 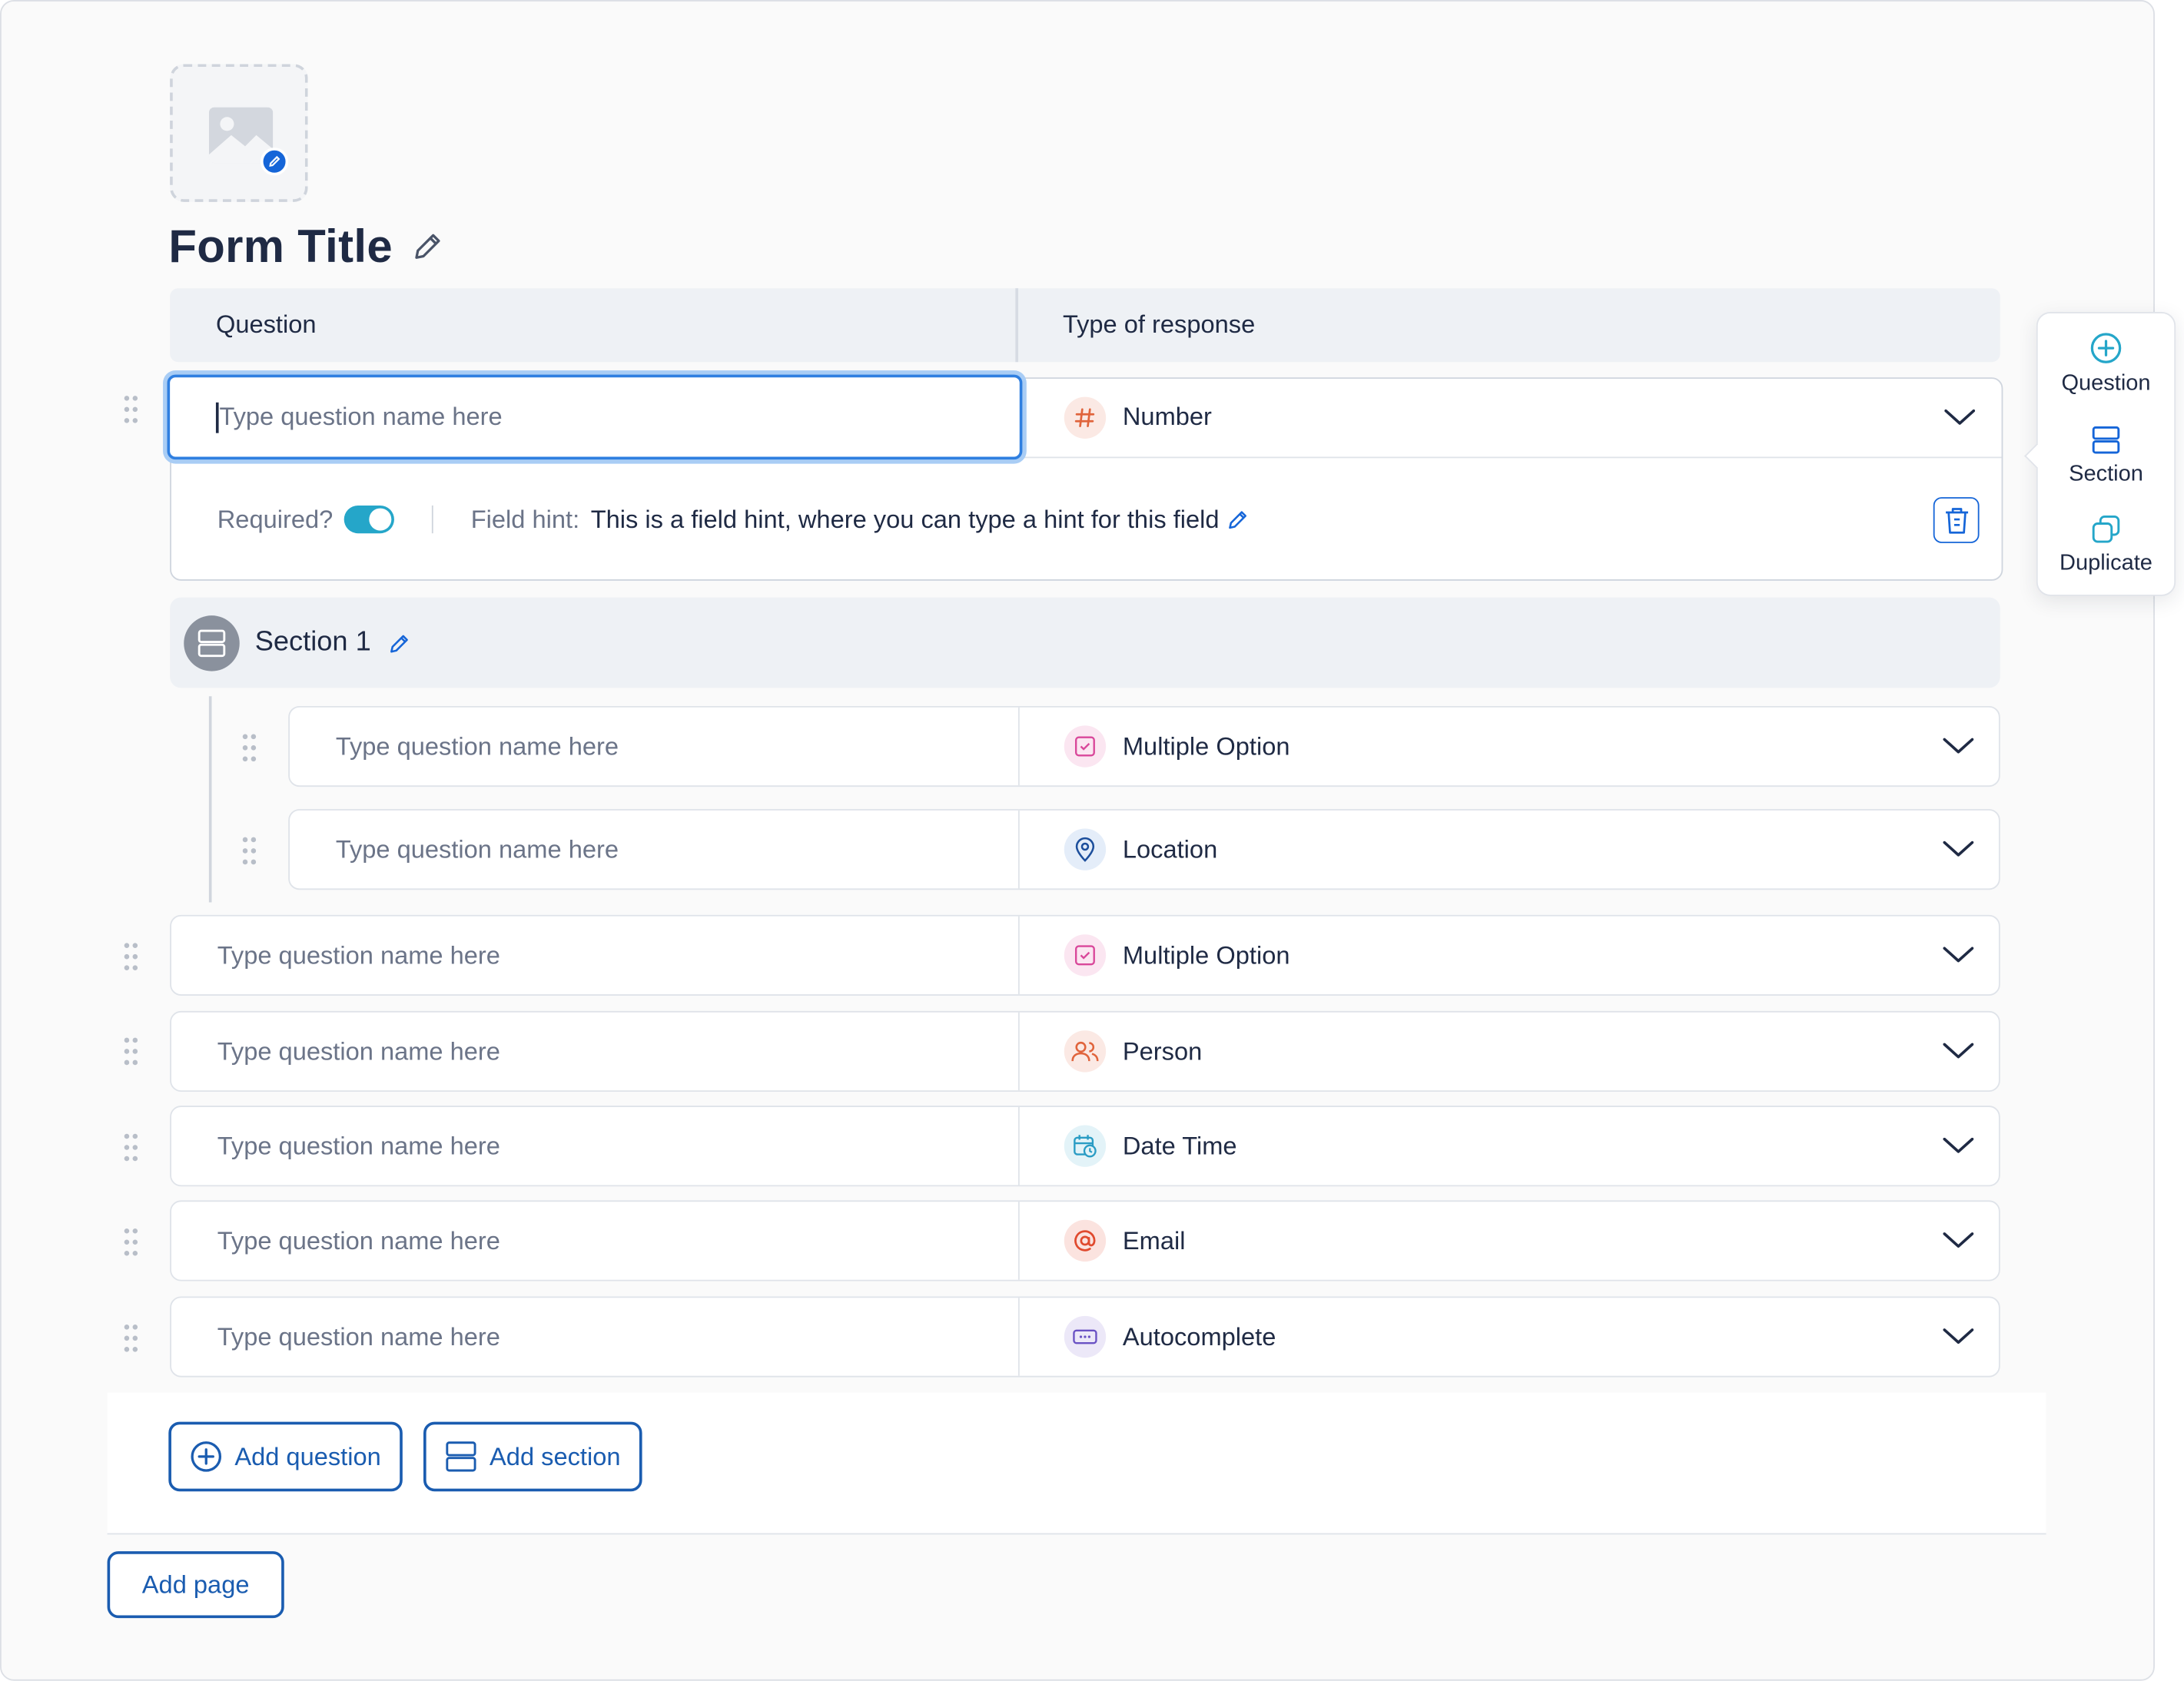 I want to click on section-question-row: Type question name here Location, so click(x=1144, y=849).